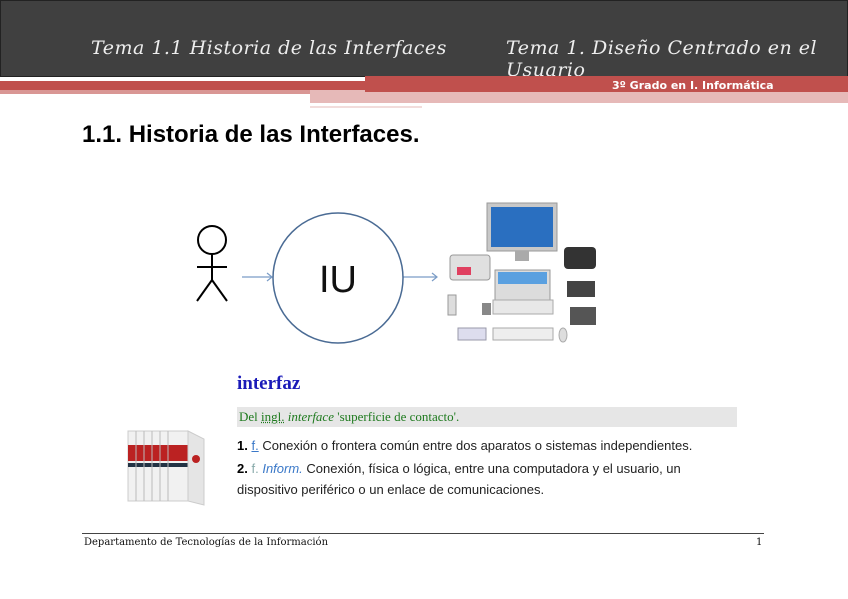 The height and width of the screenshot is (599, 848). What do you see at coordinates (521, 272) in the screenshot?
I see `computer-devices-illustration` at bounding box center [521, 272].